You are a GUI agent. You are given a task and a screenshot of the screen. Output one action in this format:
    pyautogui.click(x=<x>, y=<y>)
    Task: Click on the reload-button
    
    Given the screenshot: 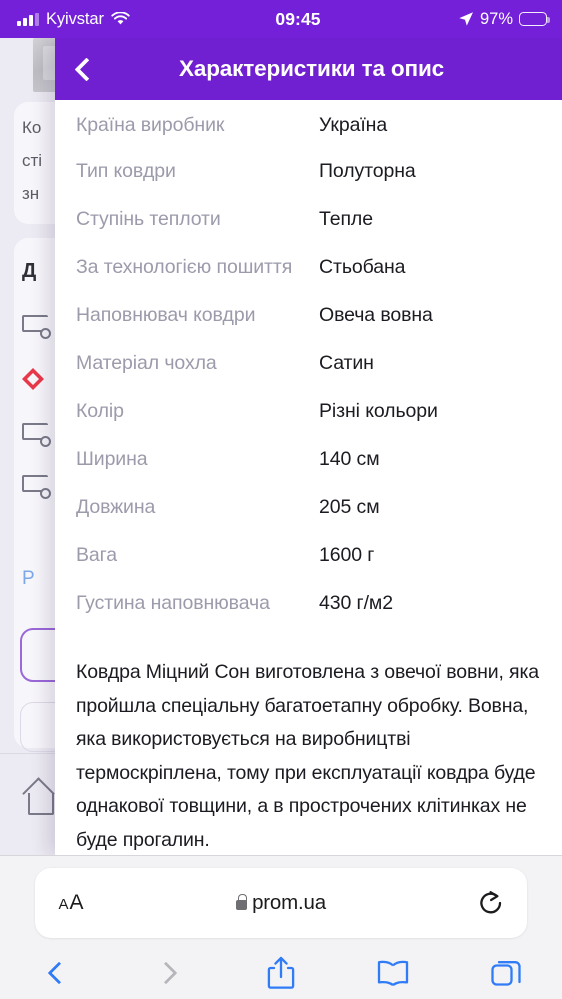 What is the action you would take?
    pyautogui.click(x=491, y=903)
    